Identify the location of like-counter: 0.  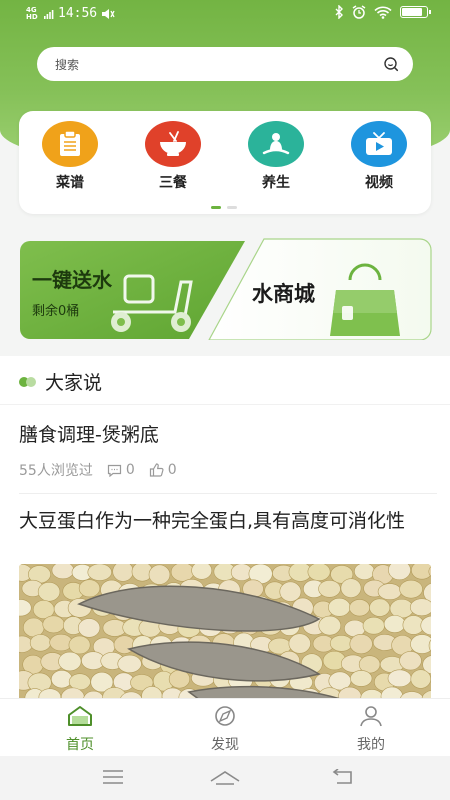
(163, 470).